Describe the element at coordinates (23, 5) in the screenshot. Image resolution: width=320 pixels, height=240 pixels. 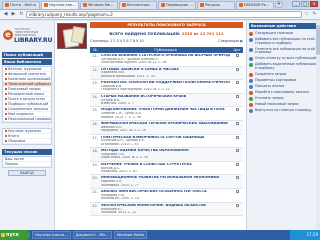
I see `tab-label: Почта - Mail.ru` at that location.